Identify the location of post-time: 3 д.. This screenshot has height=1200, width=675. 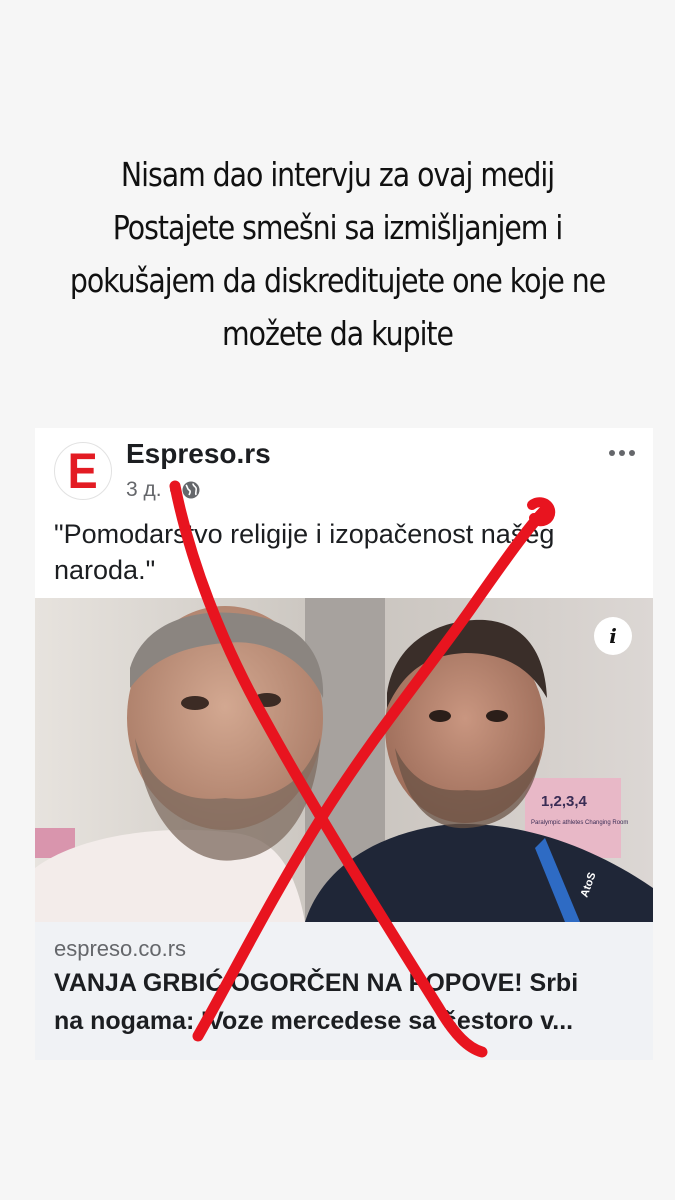
(144, 490).